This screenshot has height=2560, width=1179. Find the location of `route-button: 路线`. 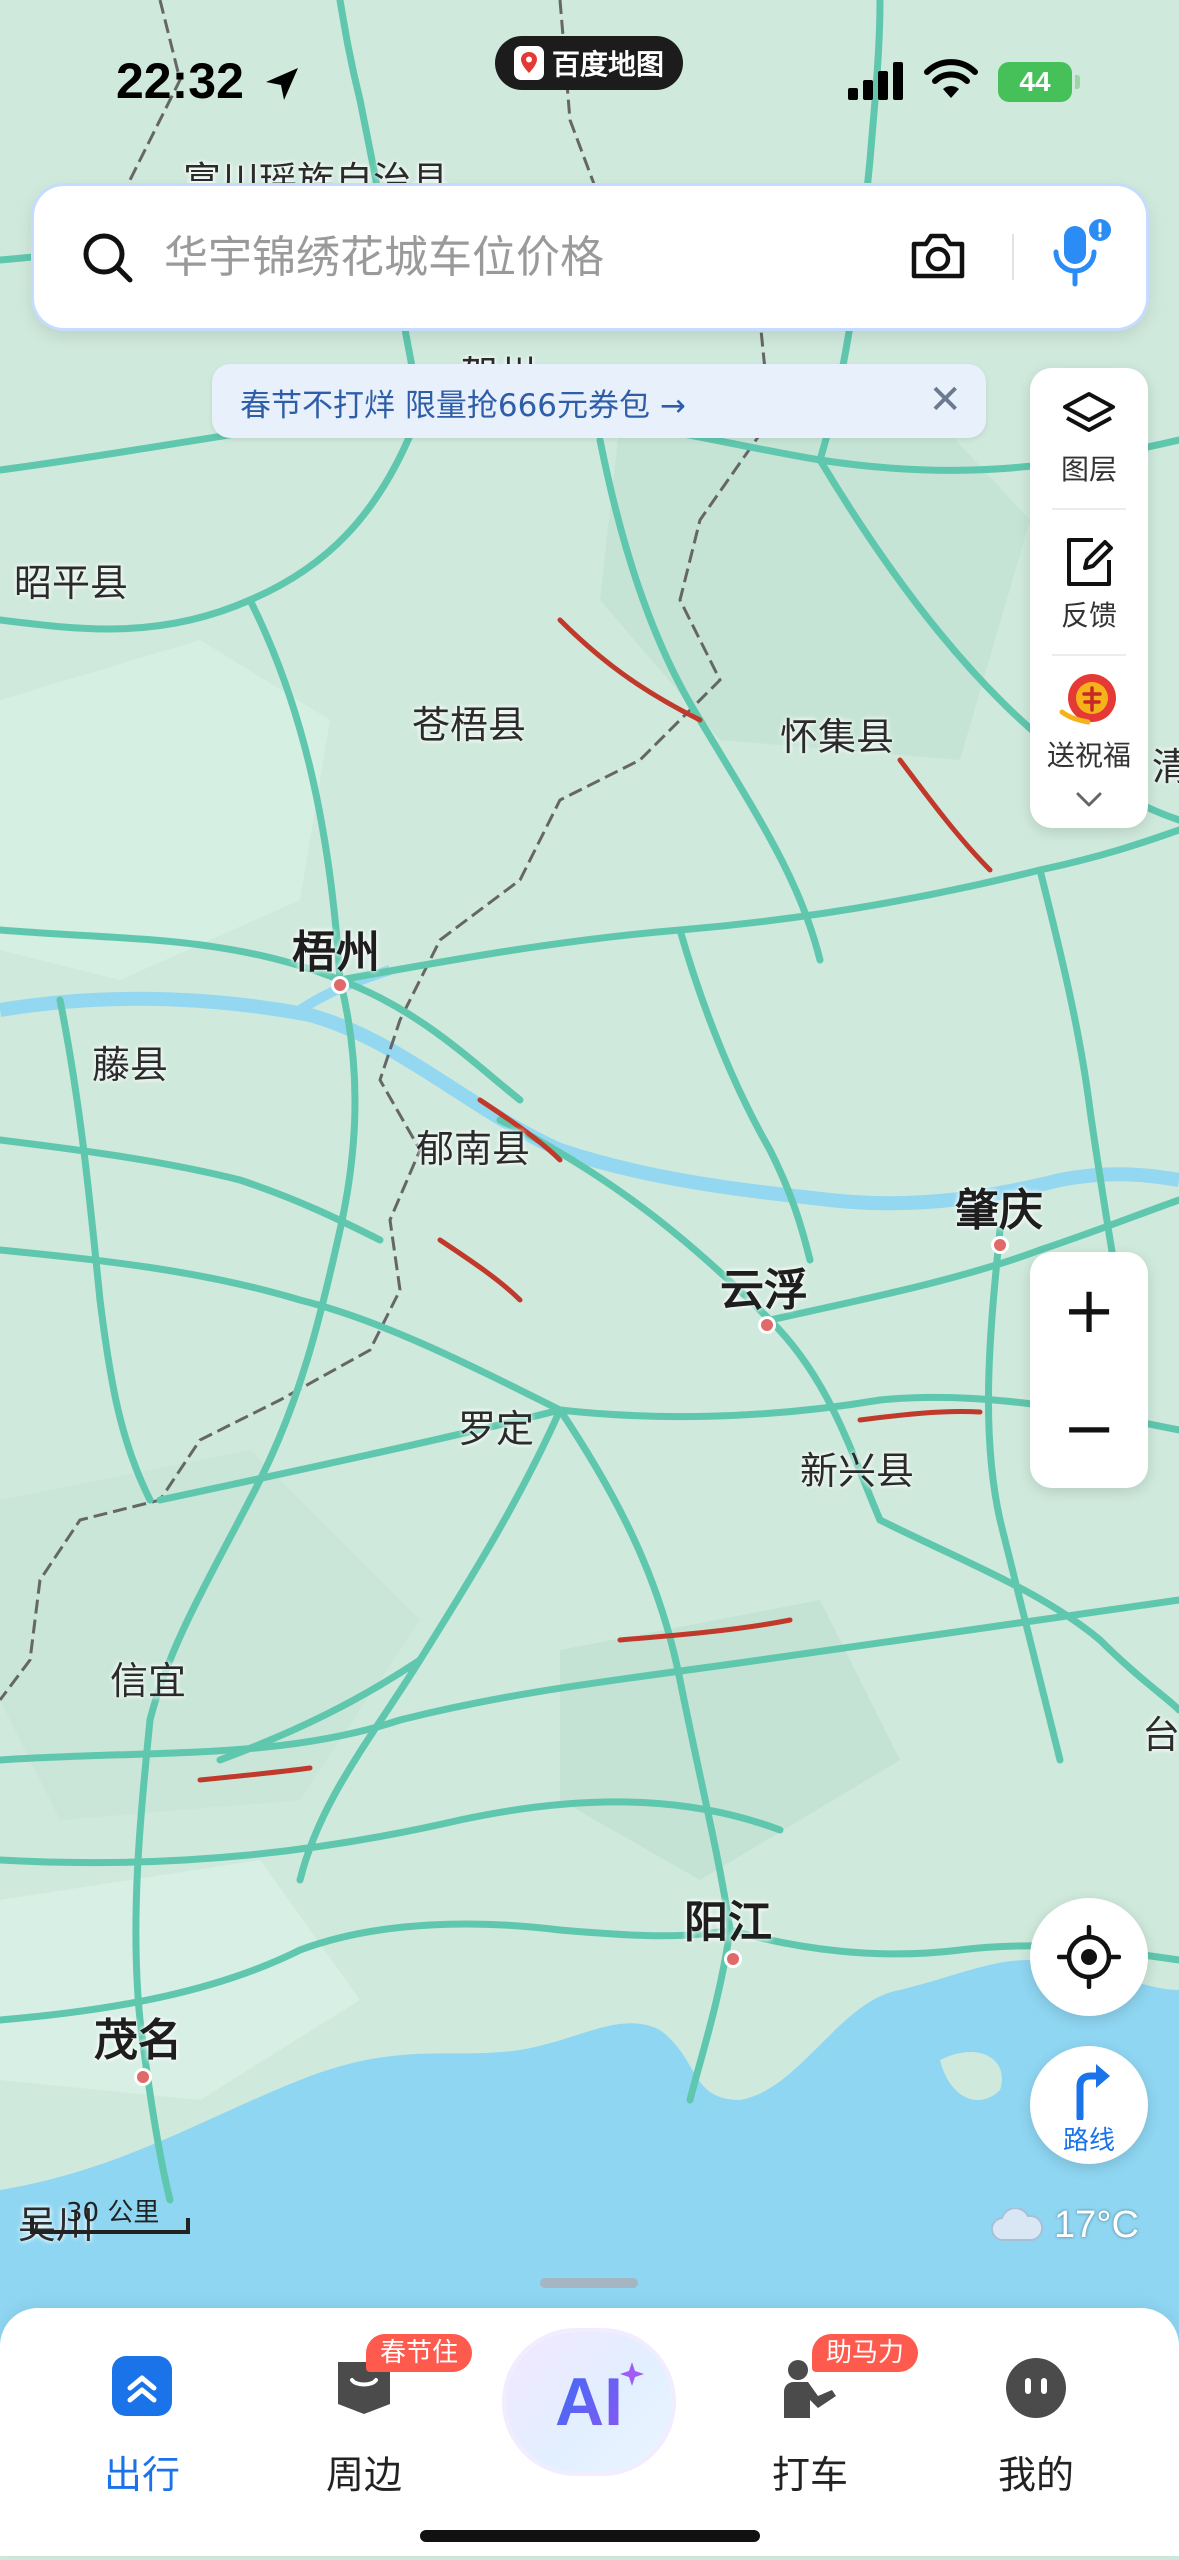

route-button: 路线 is located at coordinates (1089, 2105).